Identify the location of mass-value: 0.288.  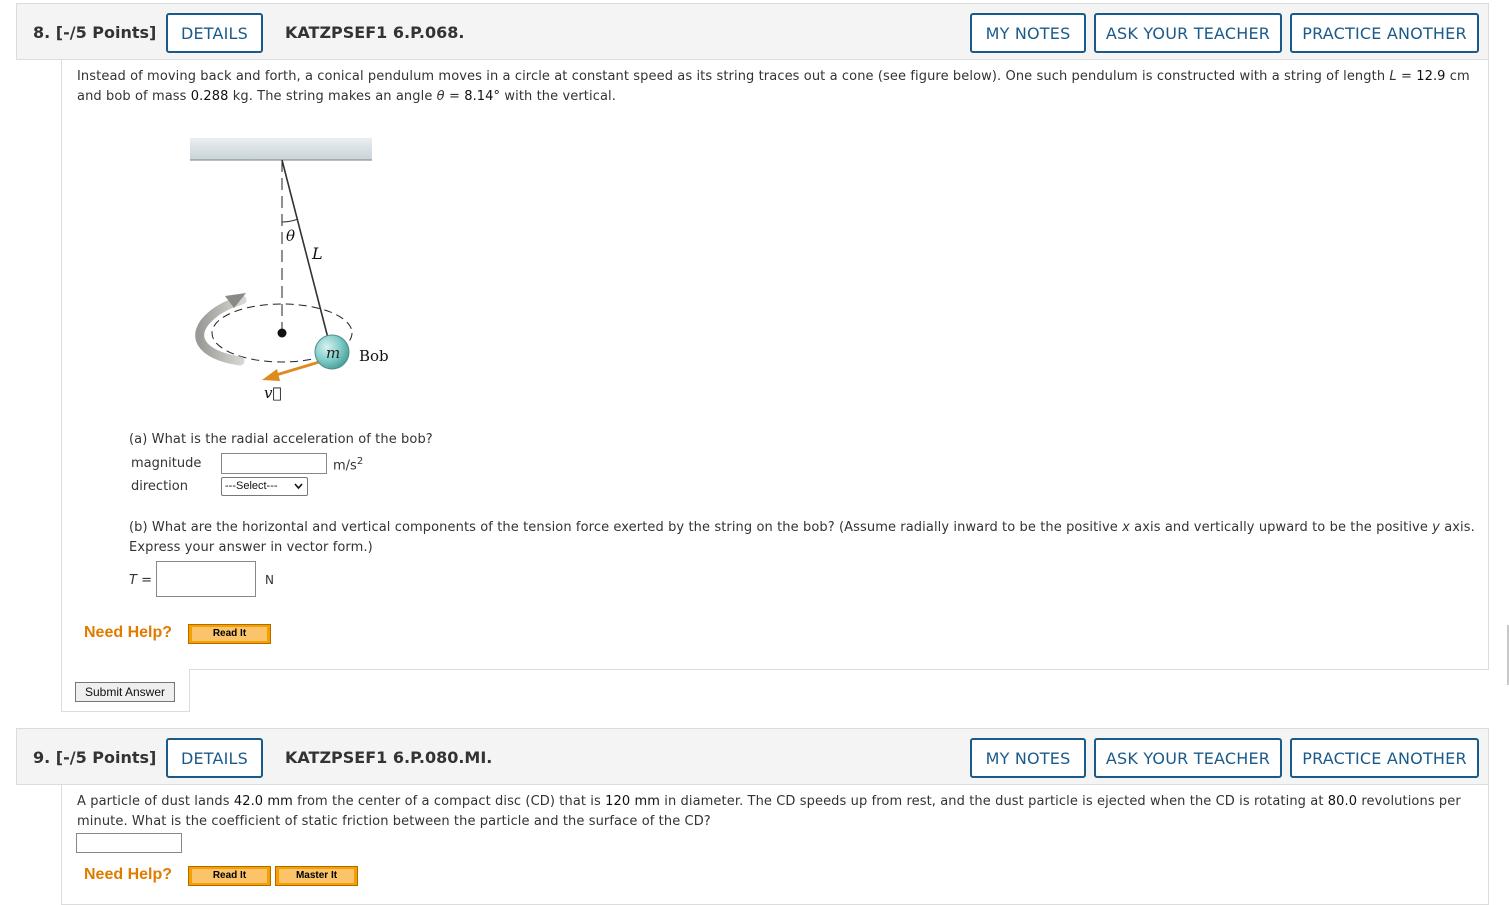
(209, 96).